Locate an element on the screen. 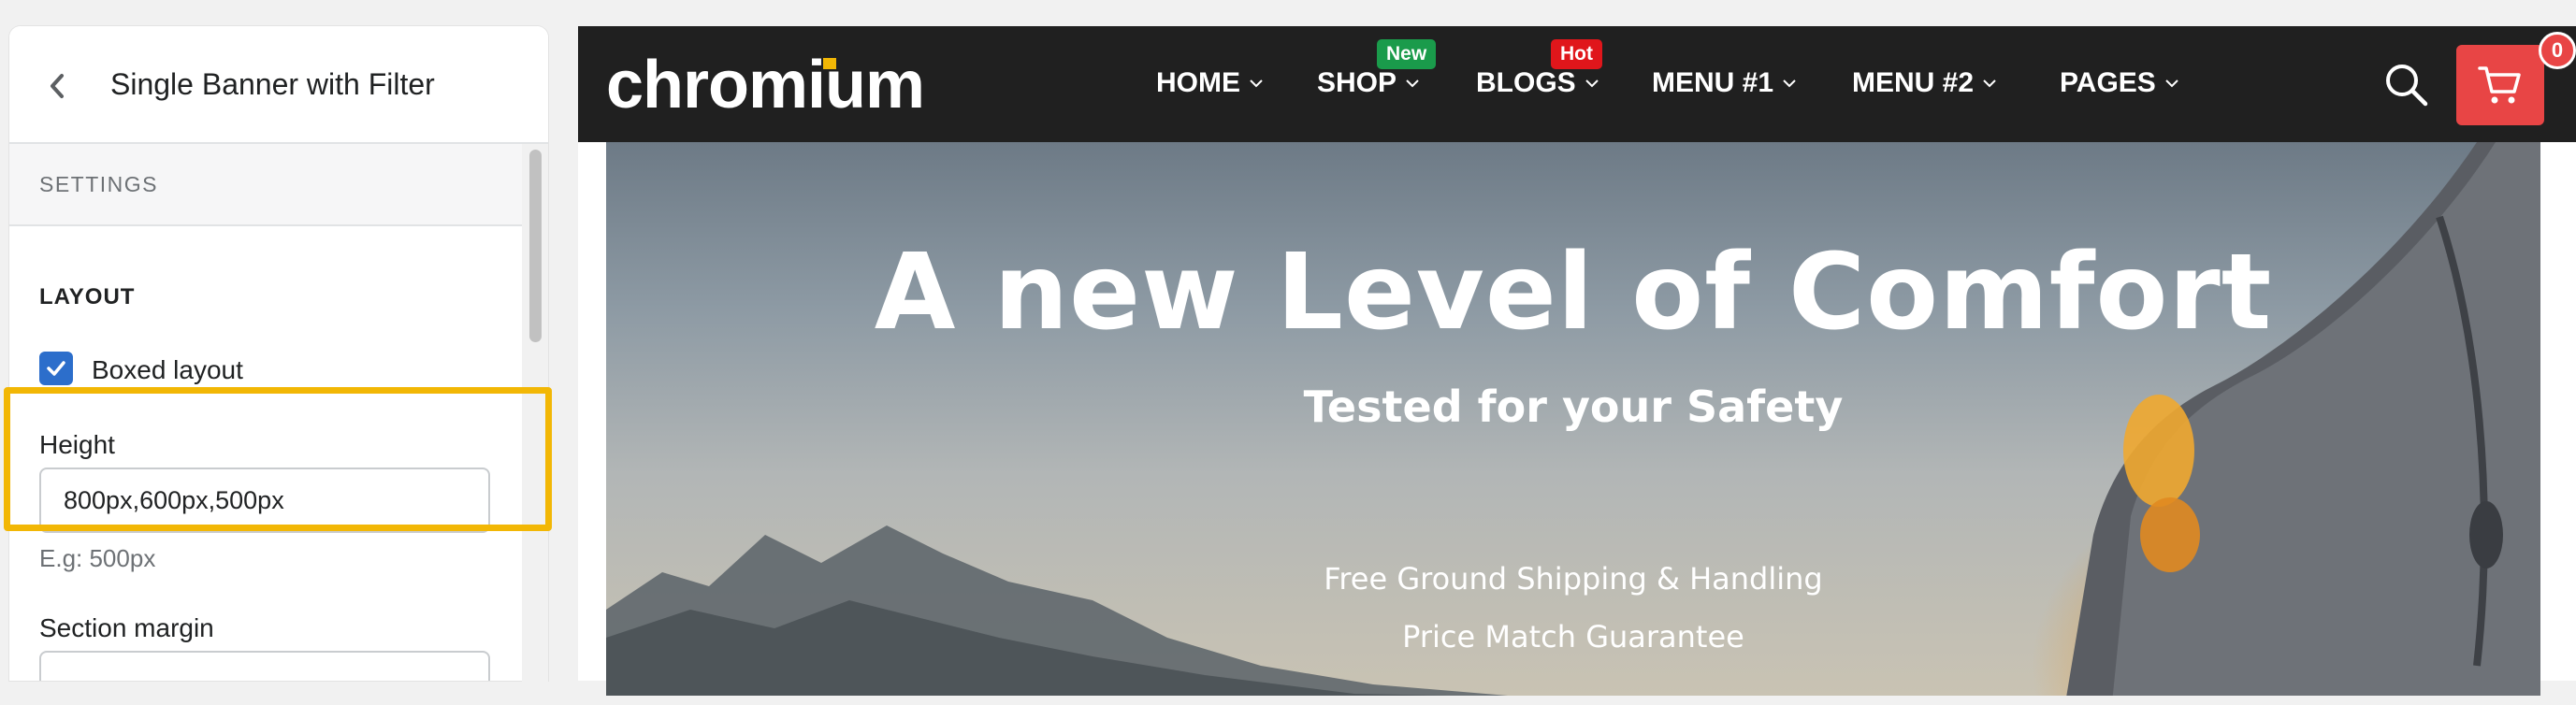 This screenshot has height=705, width=2576. badge-hot: Hot is located at coordinates (1576, 54).